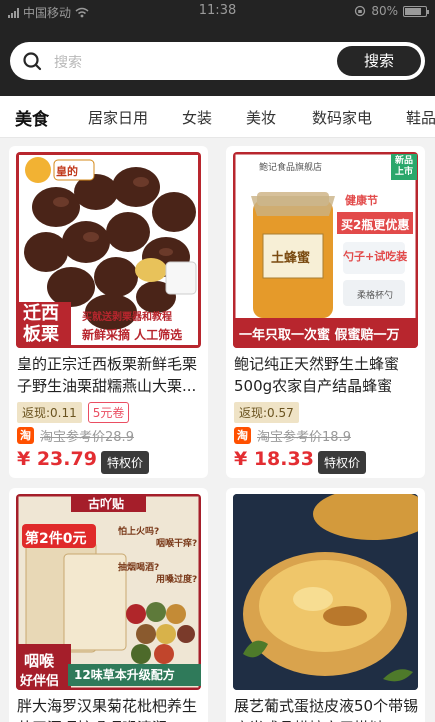  I want to click on jar-label: 土蜂蜜, so click(291, 258).